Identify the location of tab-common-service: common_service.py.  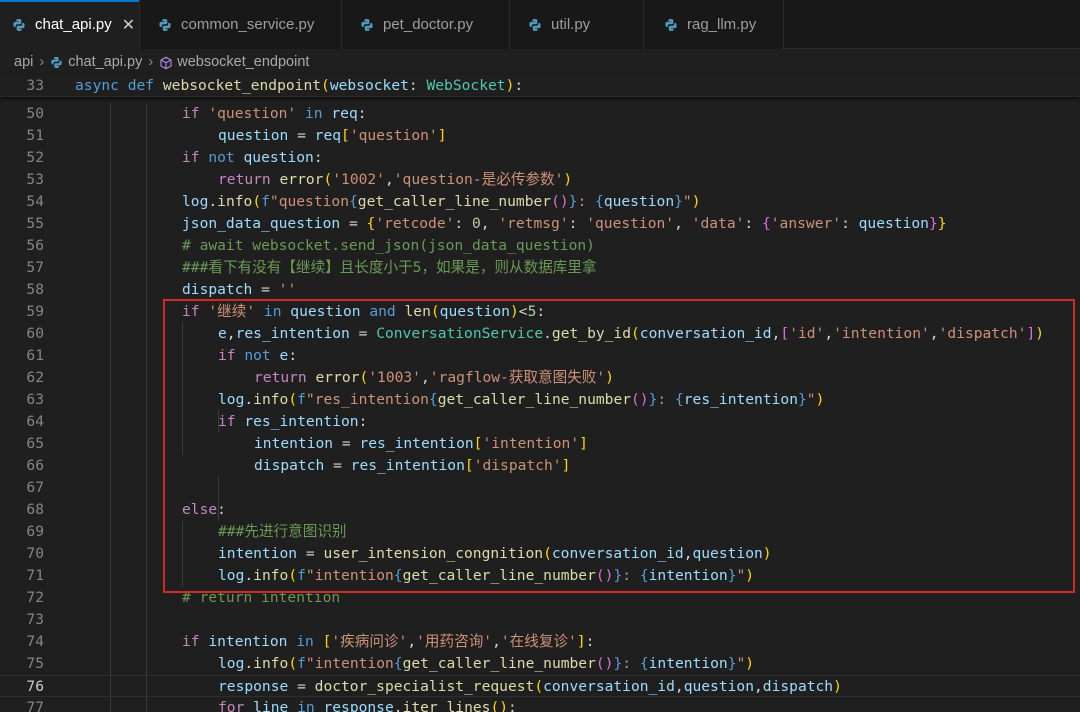
(241, 24).